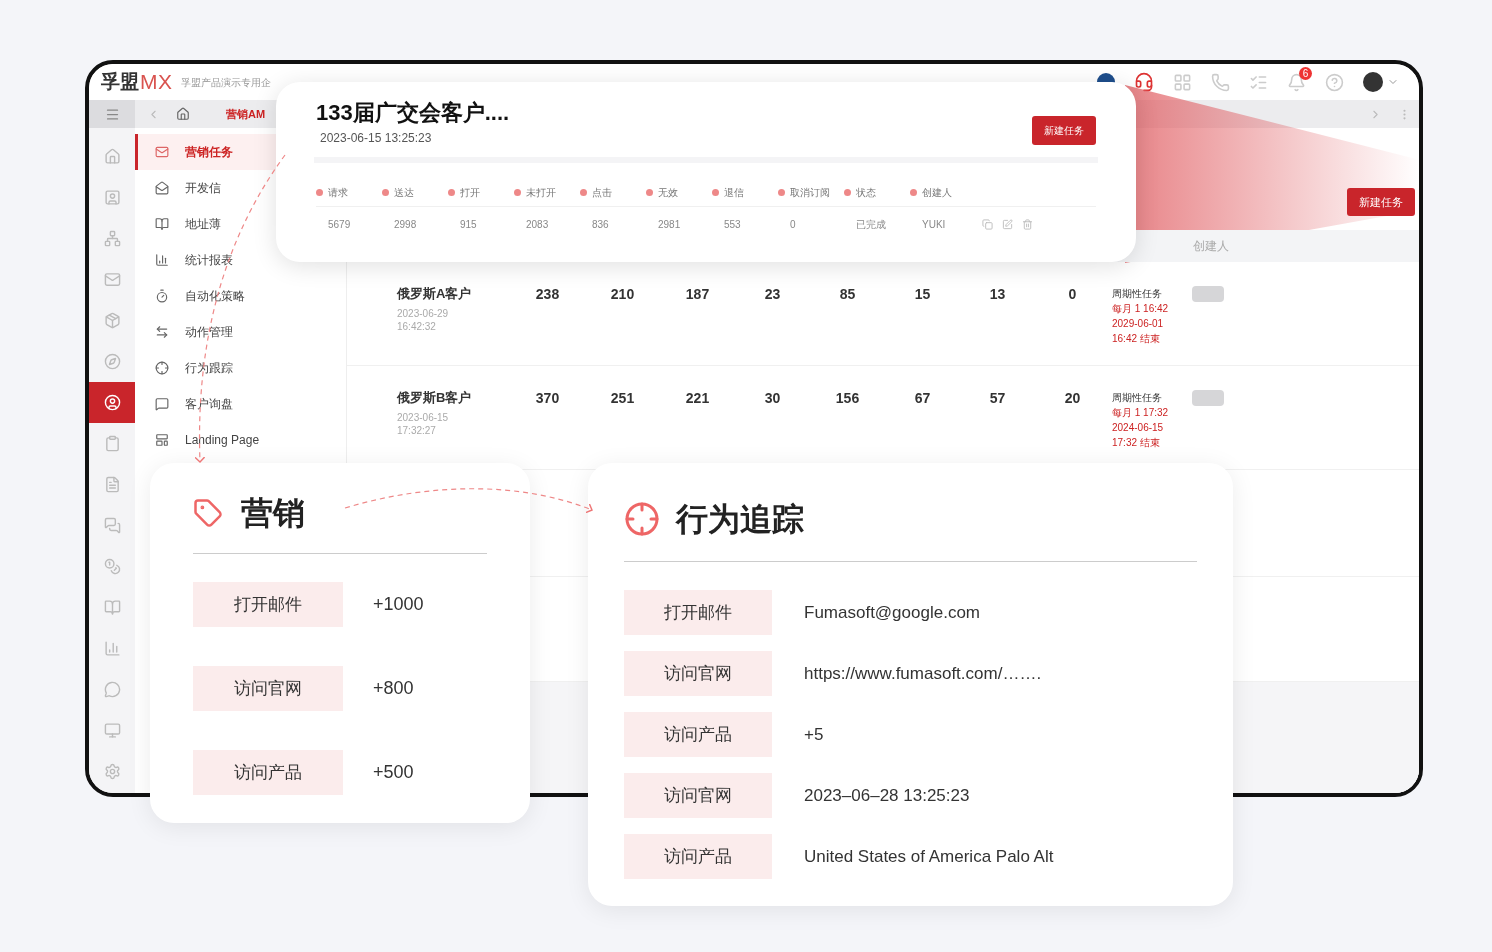 The height and width of the screenshot is (952, 1492). I want to click on document-icon, so click(112, 484).